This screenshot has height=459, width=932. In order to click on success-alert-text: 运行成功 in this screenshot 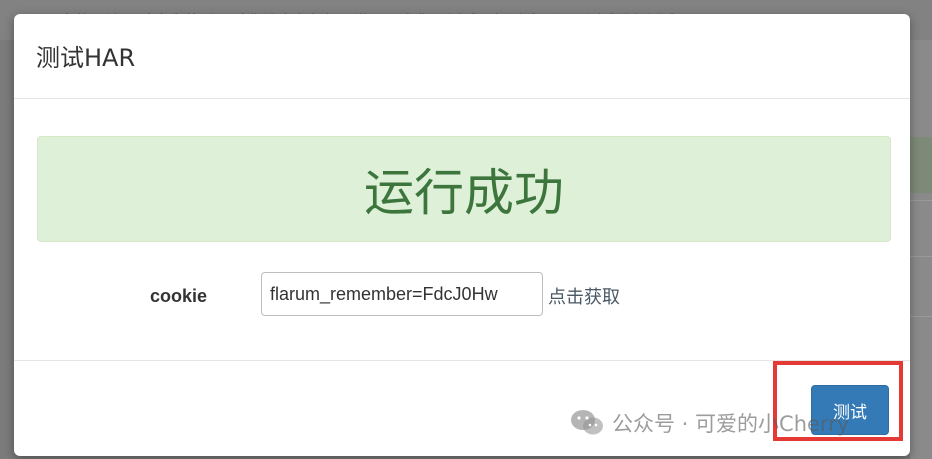, I will do `click(464, 193)`.